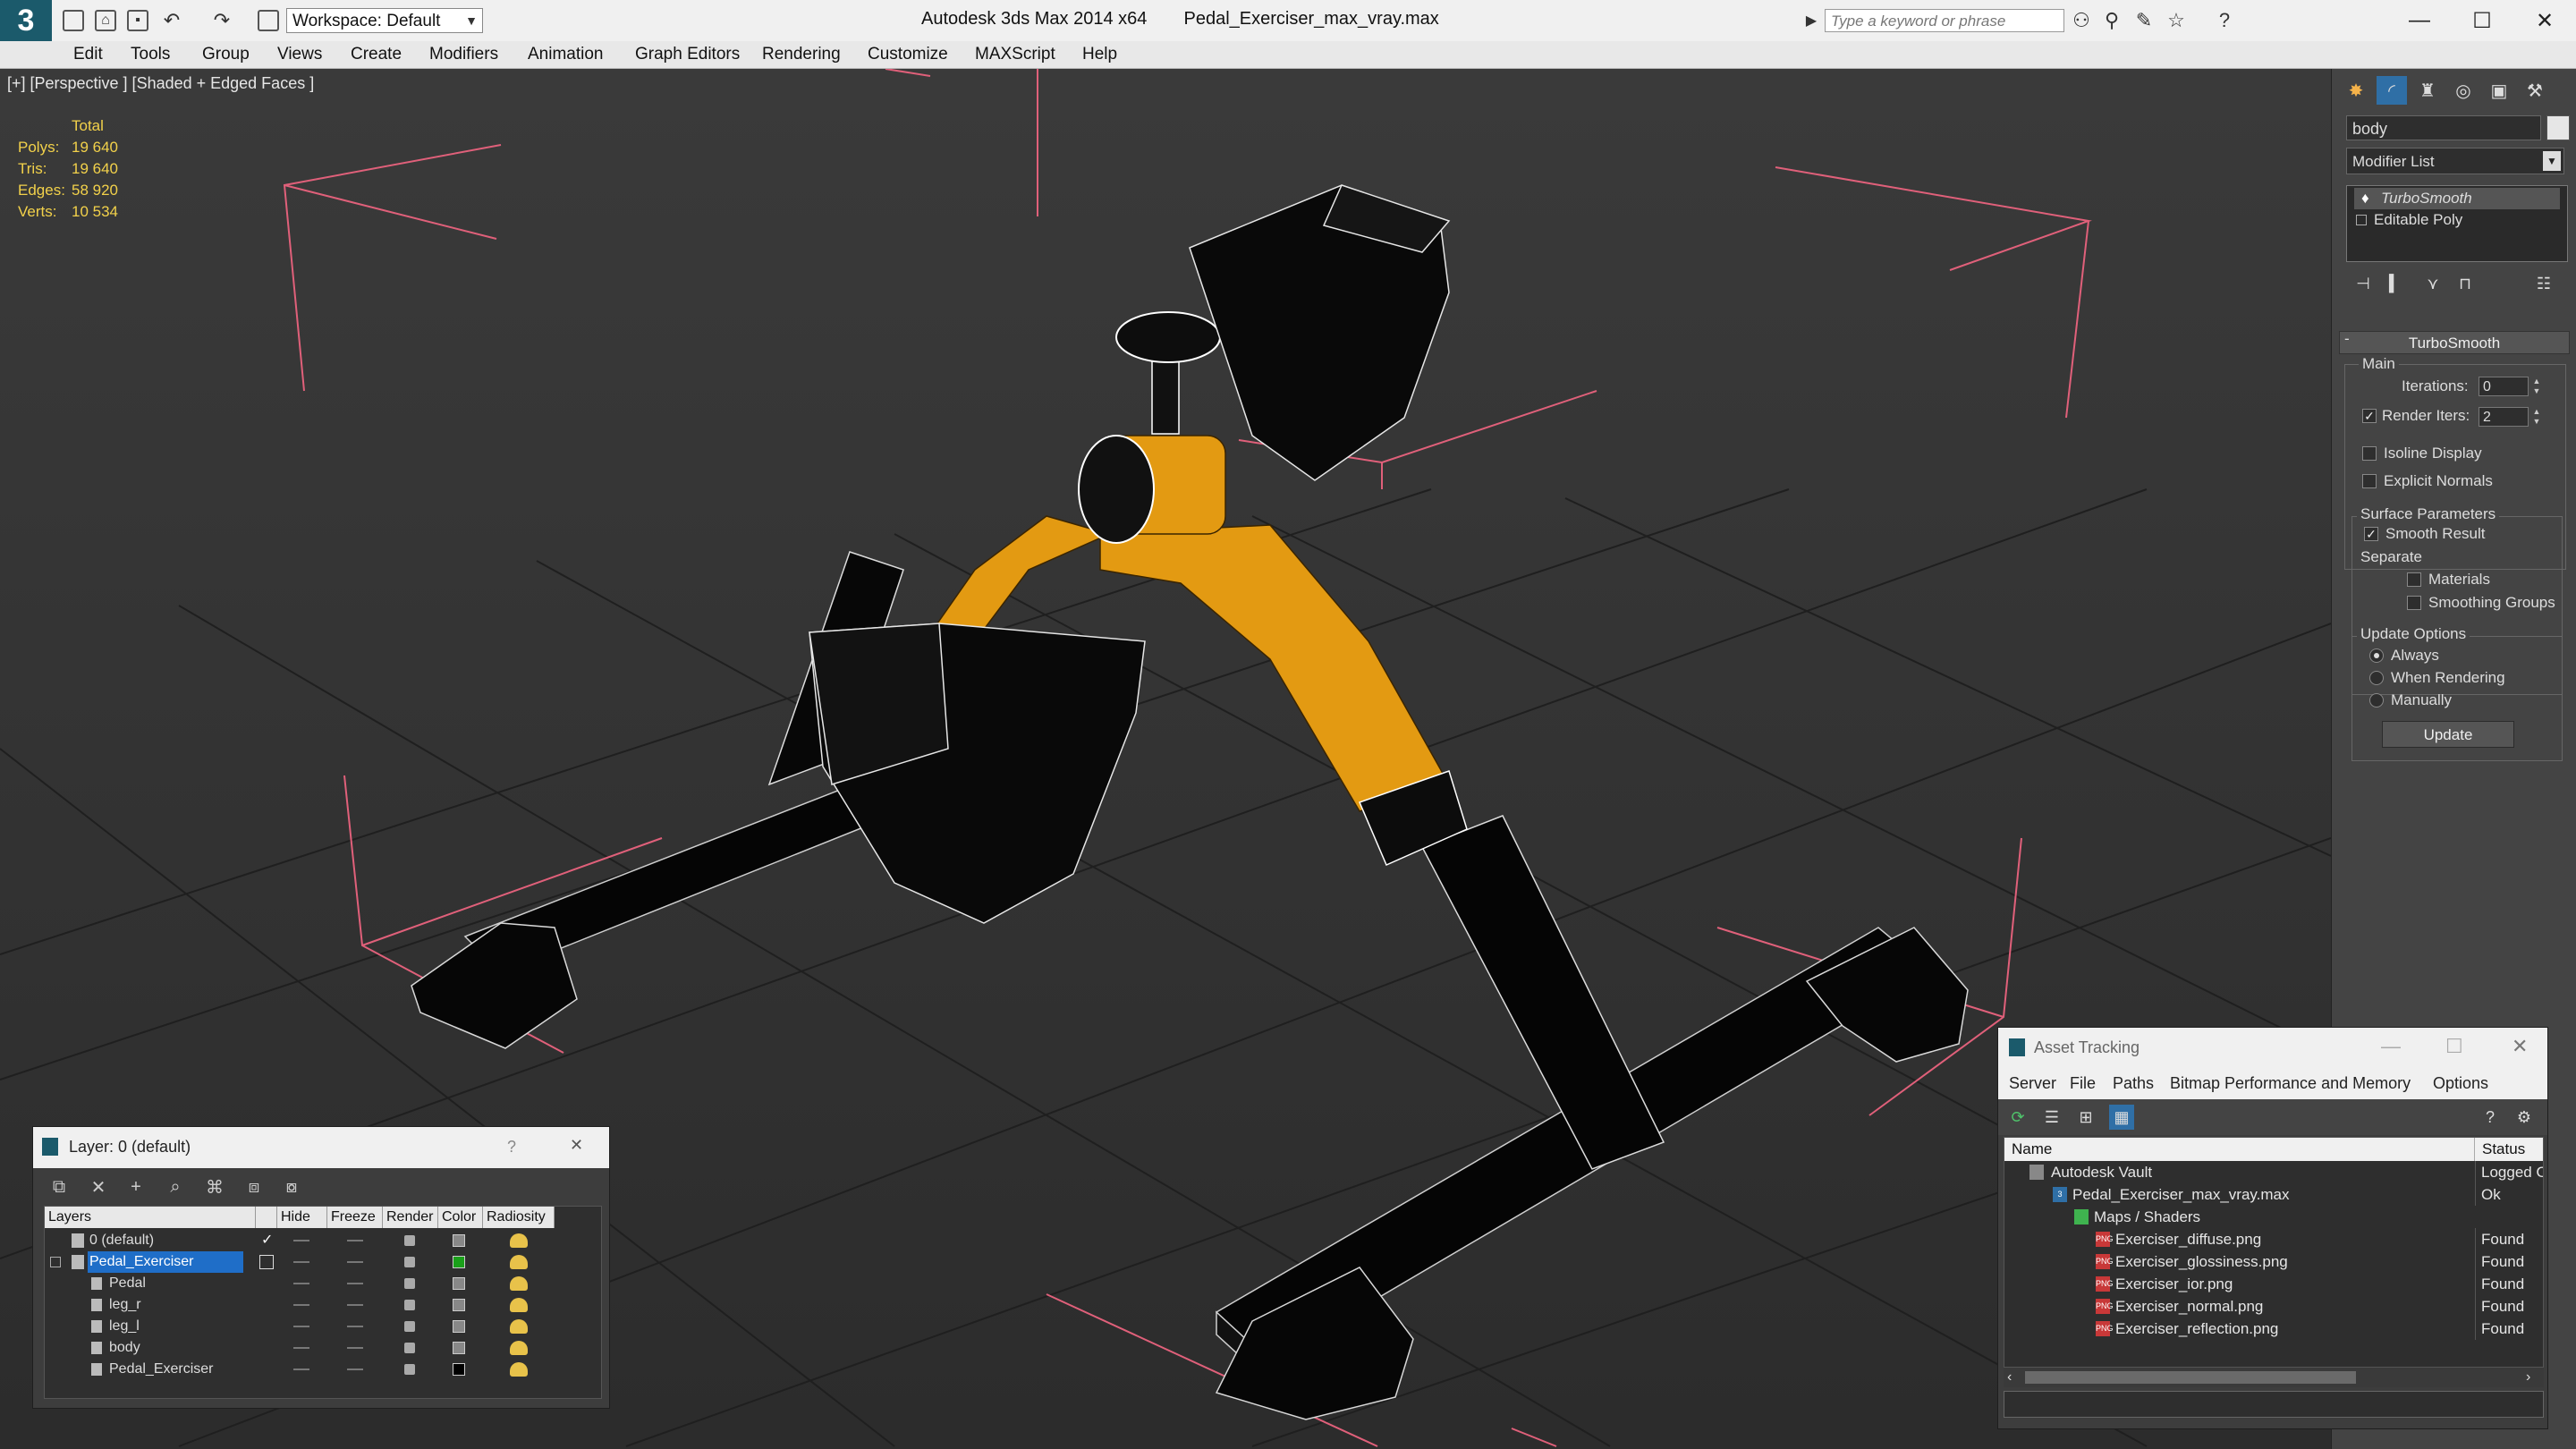 Image resolution: width=2576 pixels, height=1449 pixels. Describe the element at coordinates (2460, 1083) in the screenshot. I see `menu-options: Options` at that location.